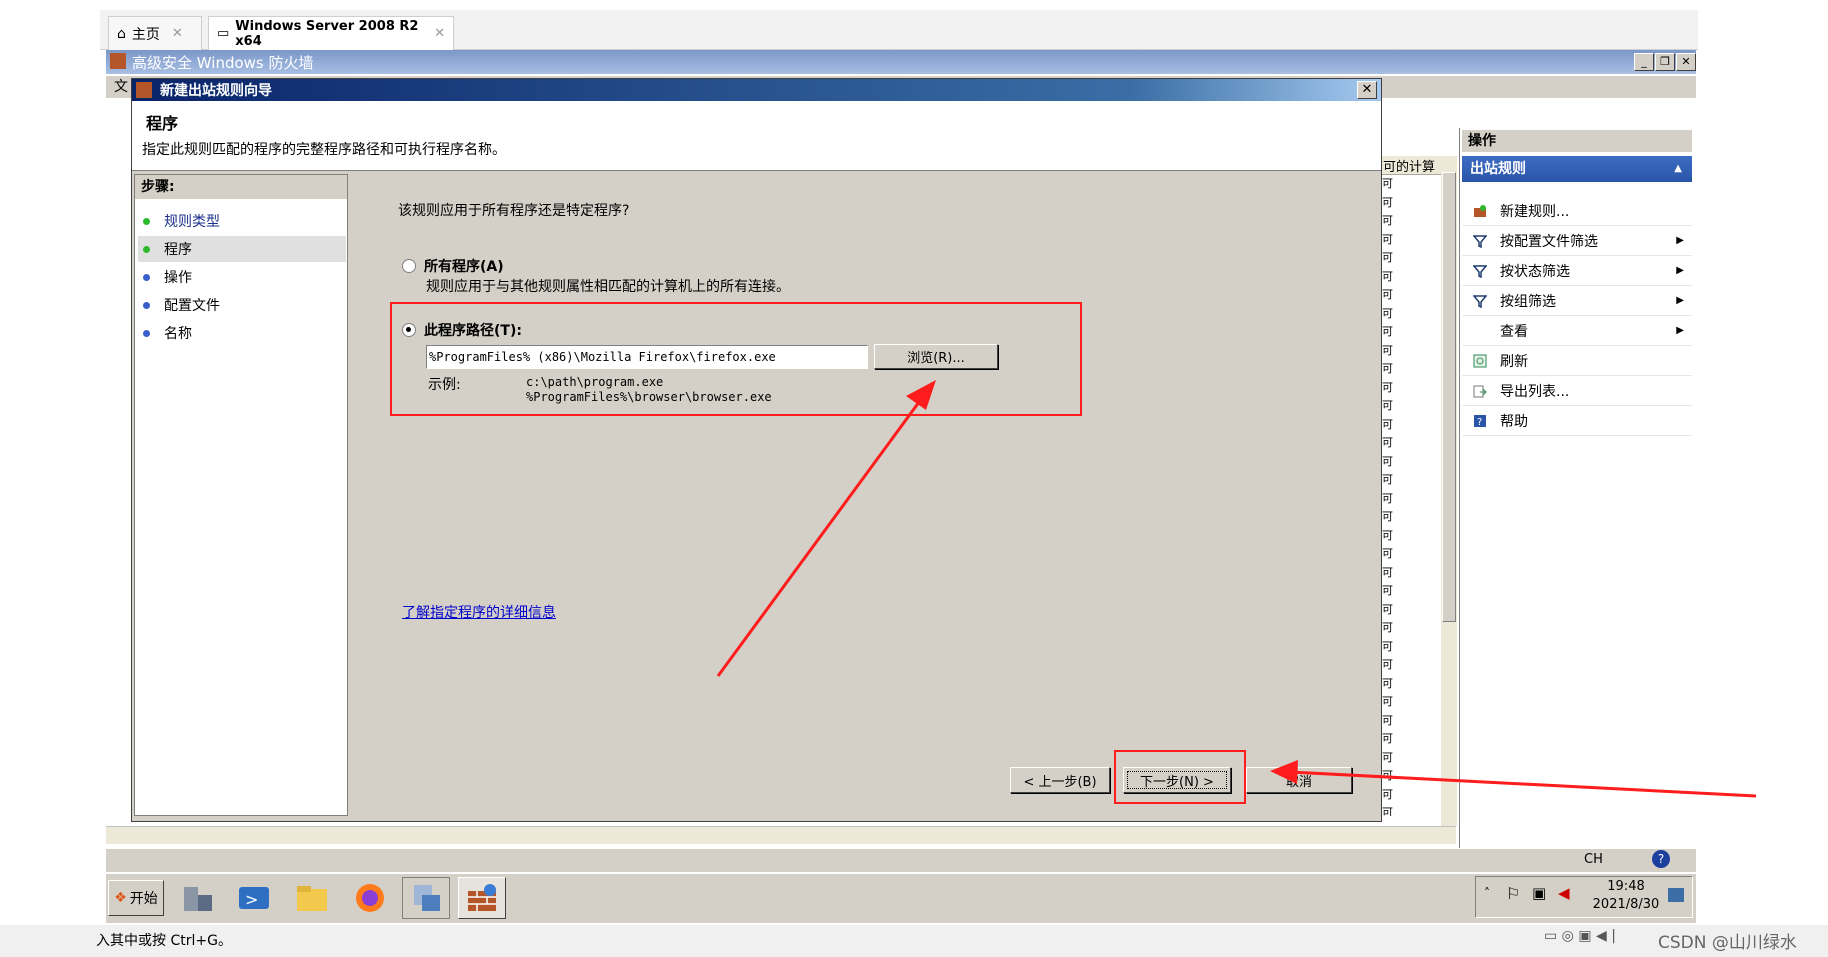 This screenshot has width=1828, height=957. I want to click on arrow-head-browse, so click(921, 395).